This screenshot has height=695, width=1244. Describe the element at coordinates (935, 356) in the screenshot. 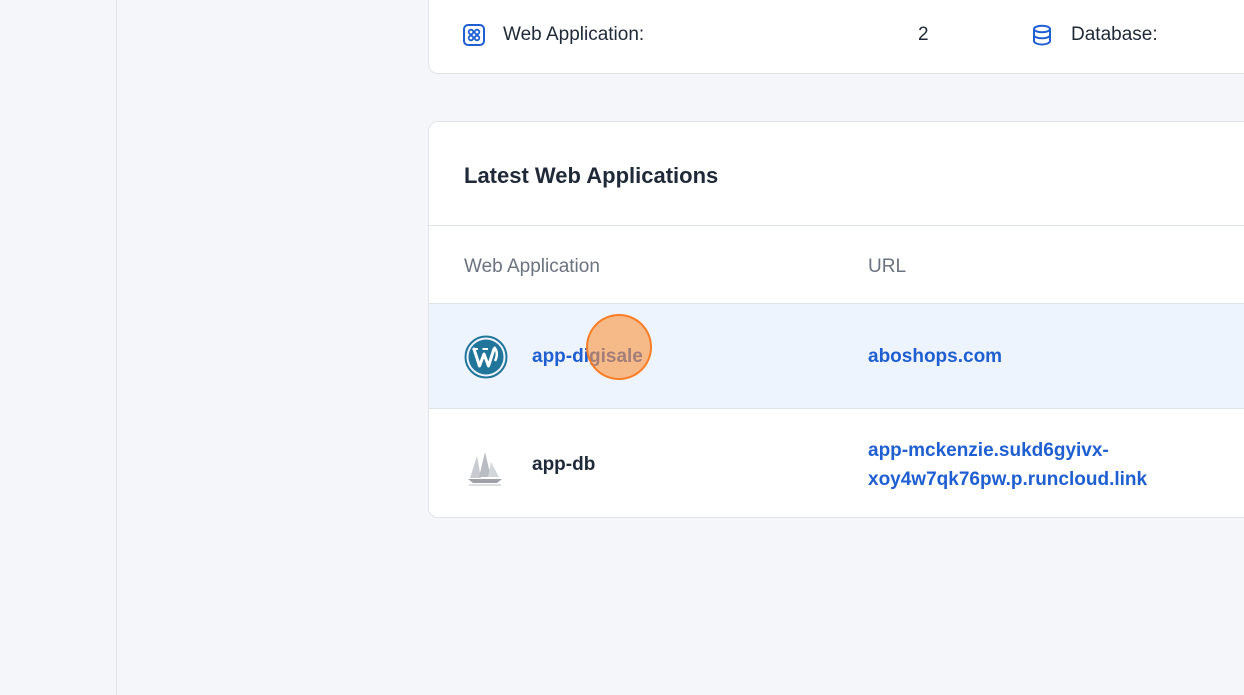

I see `url-link: aboshops.com` at that location.